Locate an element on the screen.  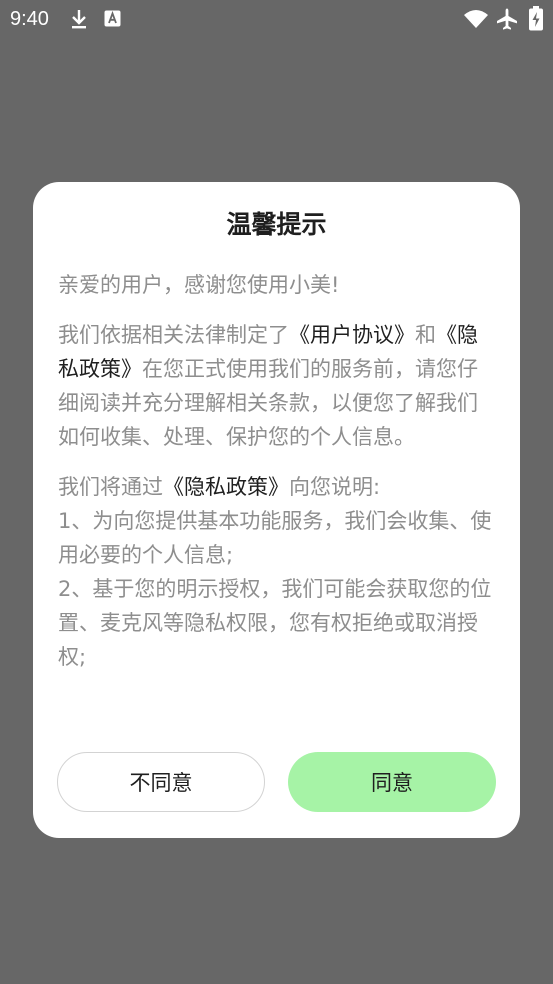
explanation-suffix: 向您说明: is located at coordinates (335, 487).